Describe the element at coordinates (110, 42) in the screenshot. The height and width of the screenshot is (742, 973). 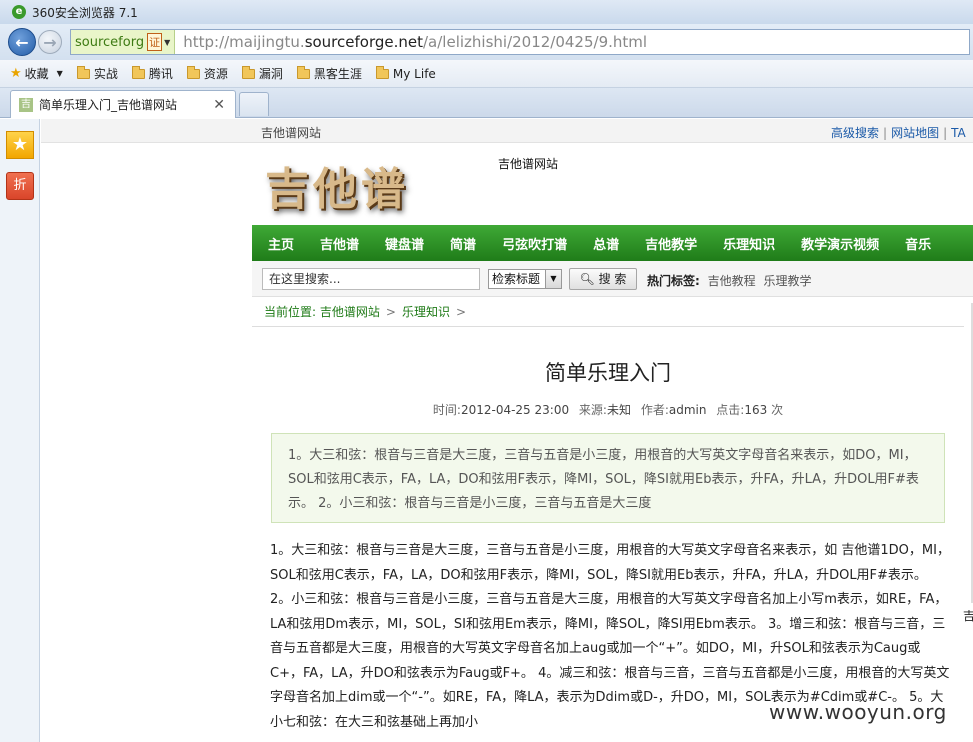
I see `cert-label: sourceforg` at that location.